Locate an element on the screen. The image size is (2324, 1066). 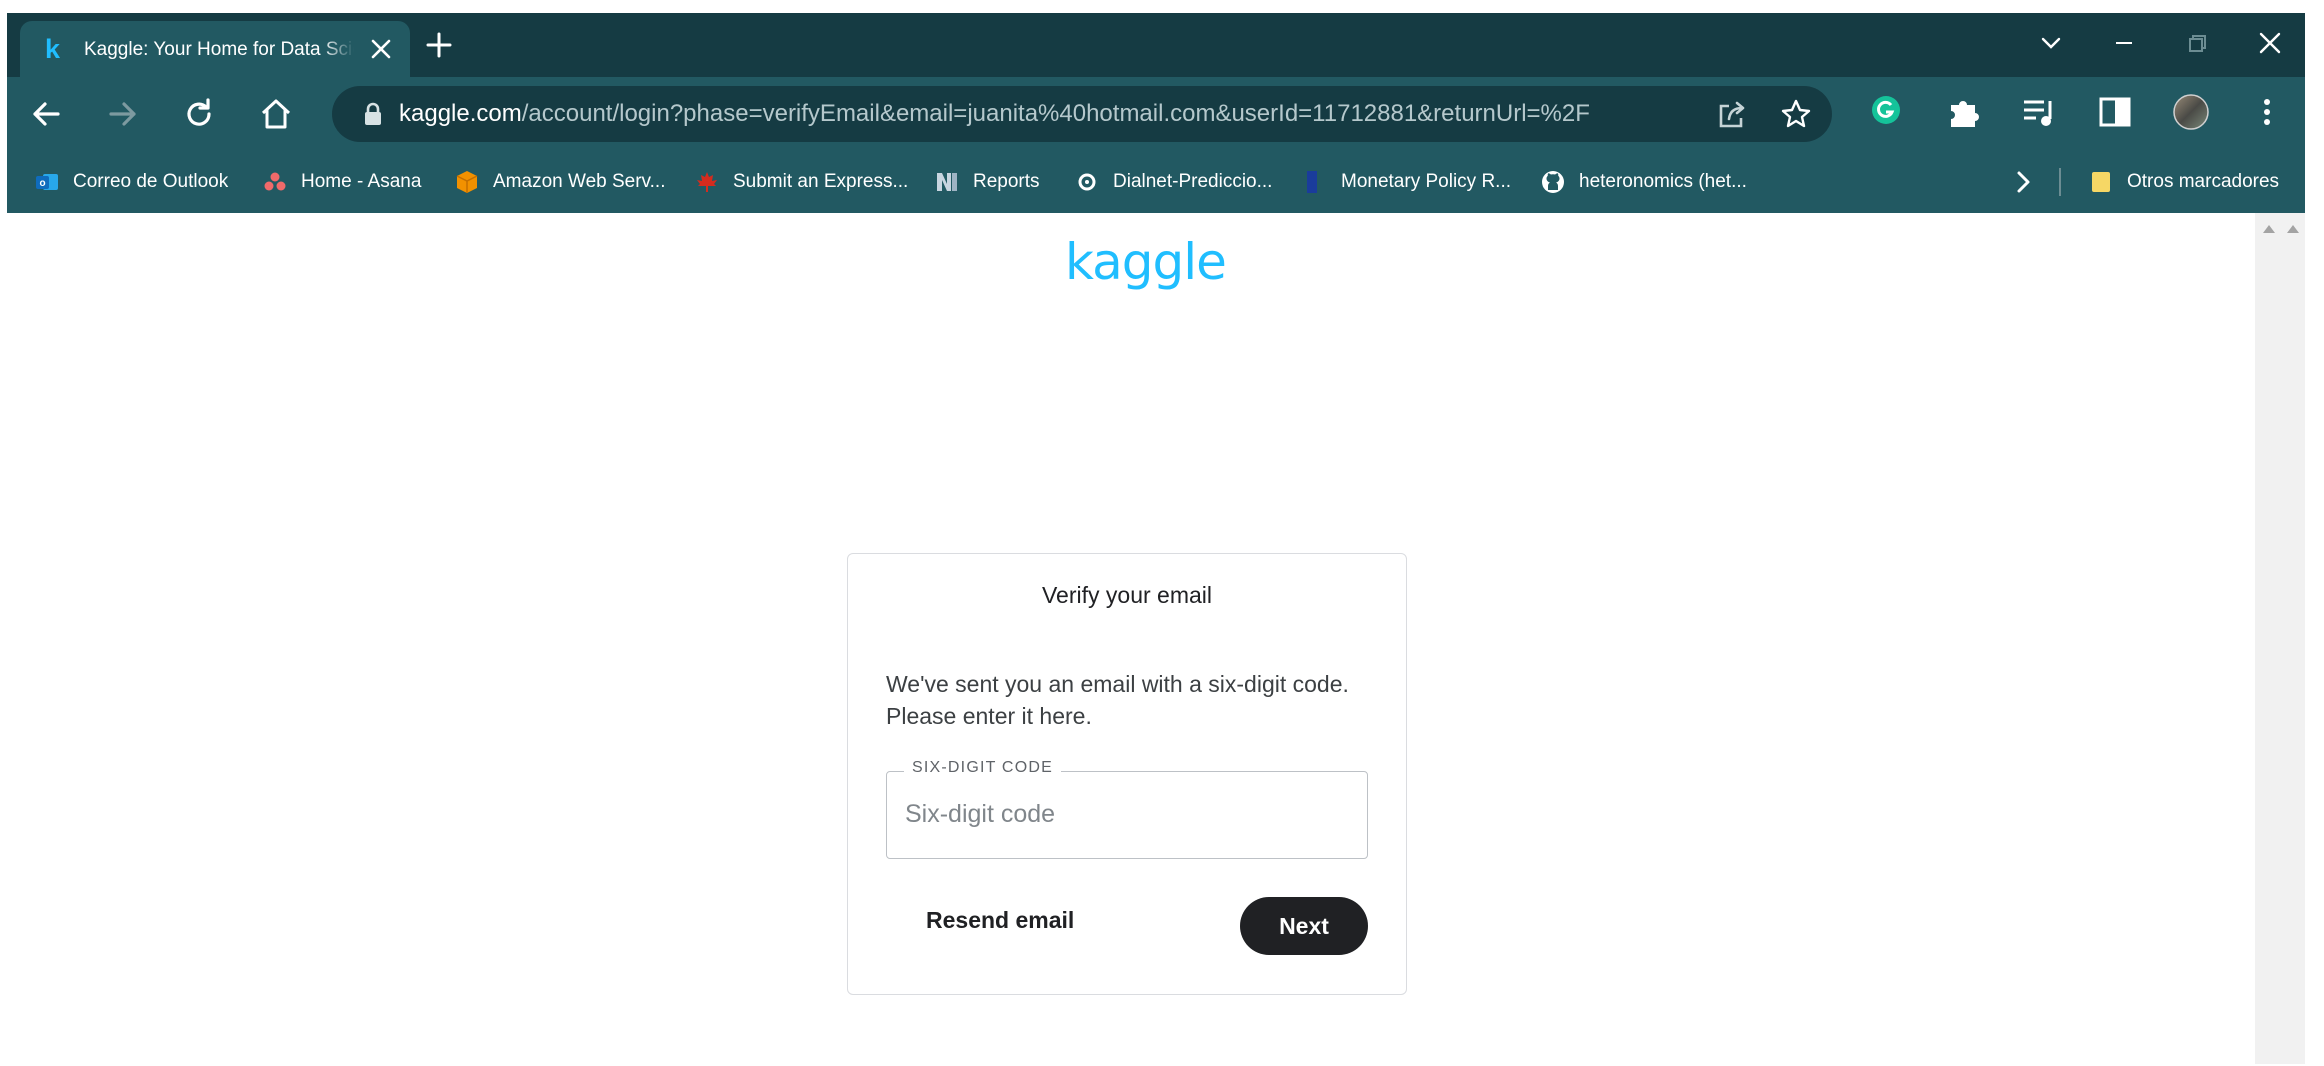
bookmark-asana: Home - Asana is located at coordinates (342, 182).